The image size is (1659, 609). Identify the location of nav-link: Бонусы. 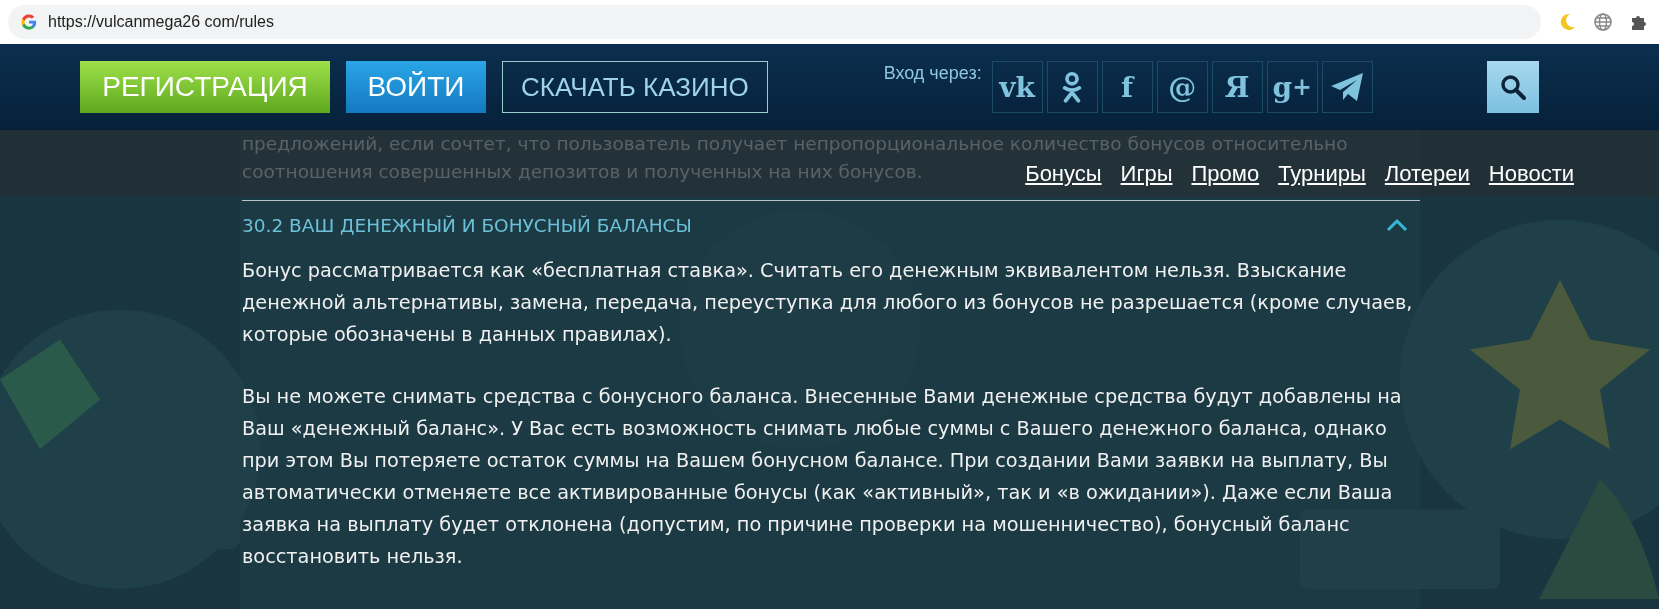
(1063, 174).